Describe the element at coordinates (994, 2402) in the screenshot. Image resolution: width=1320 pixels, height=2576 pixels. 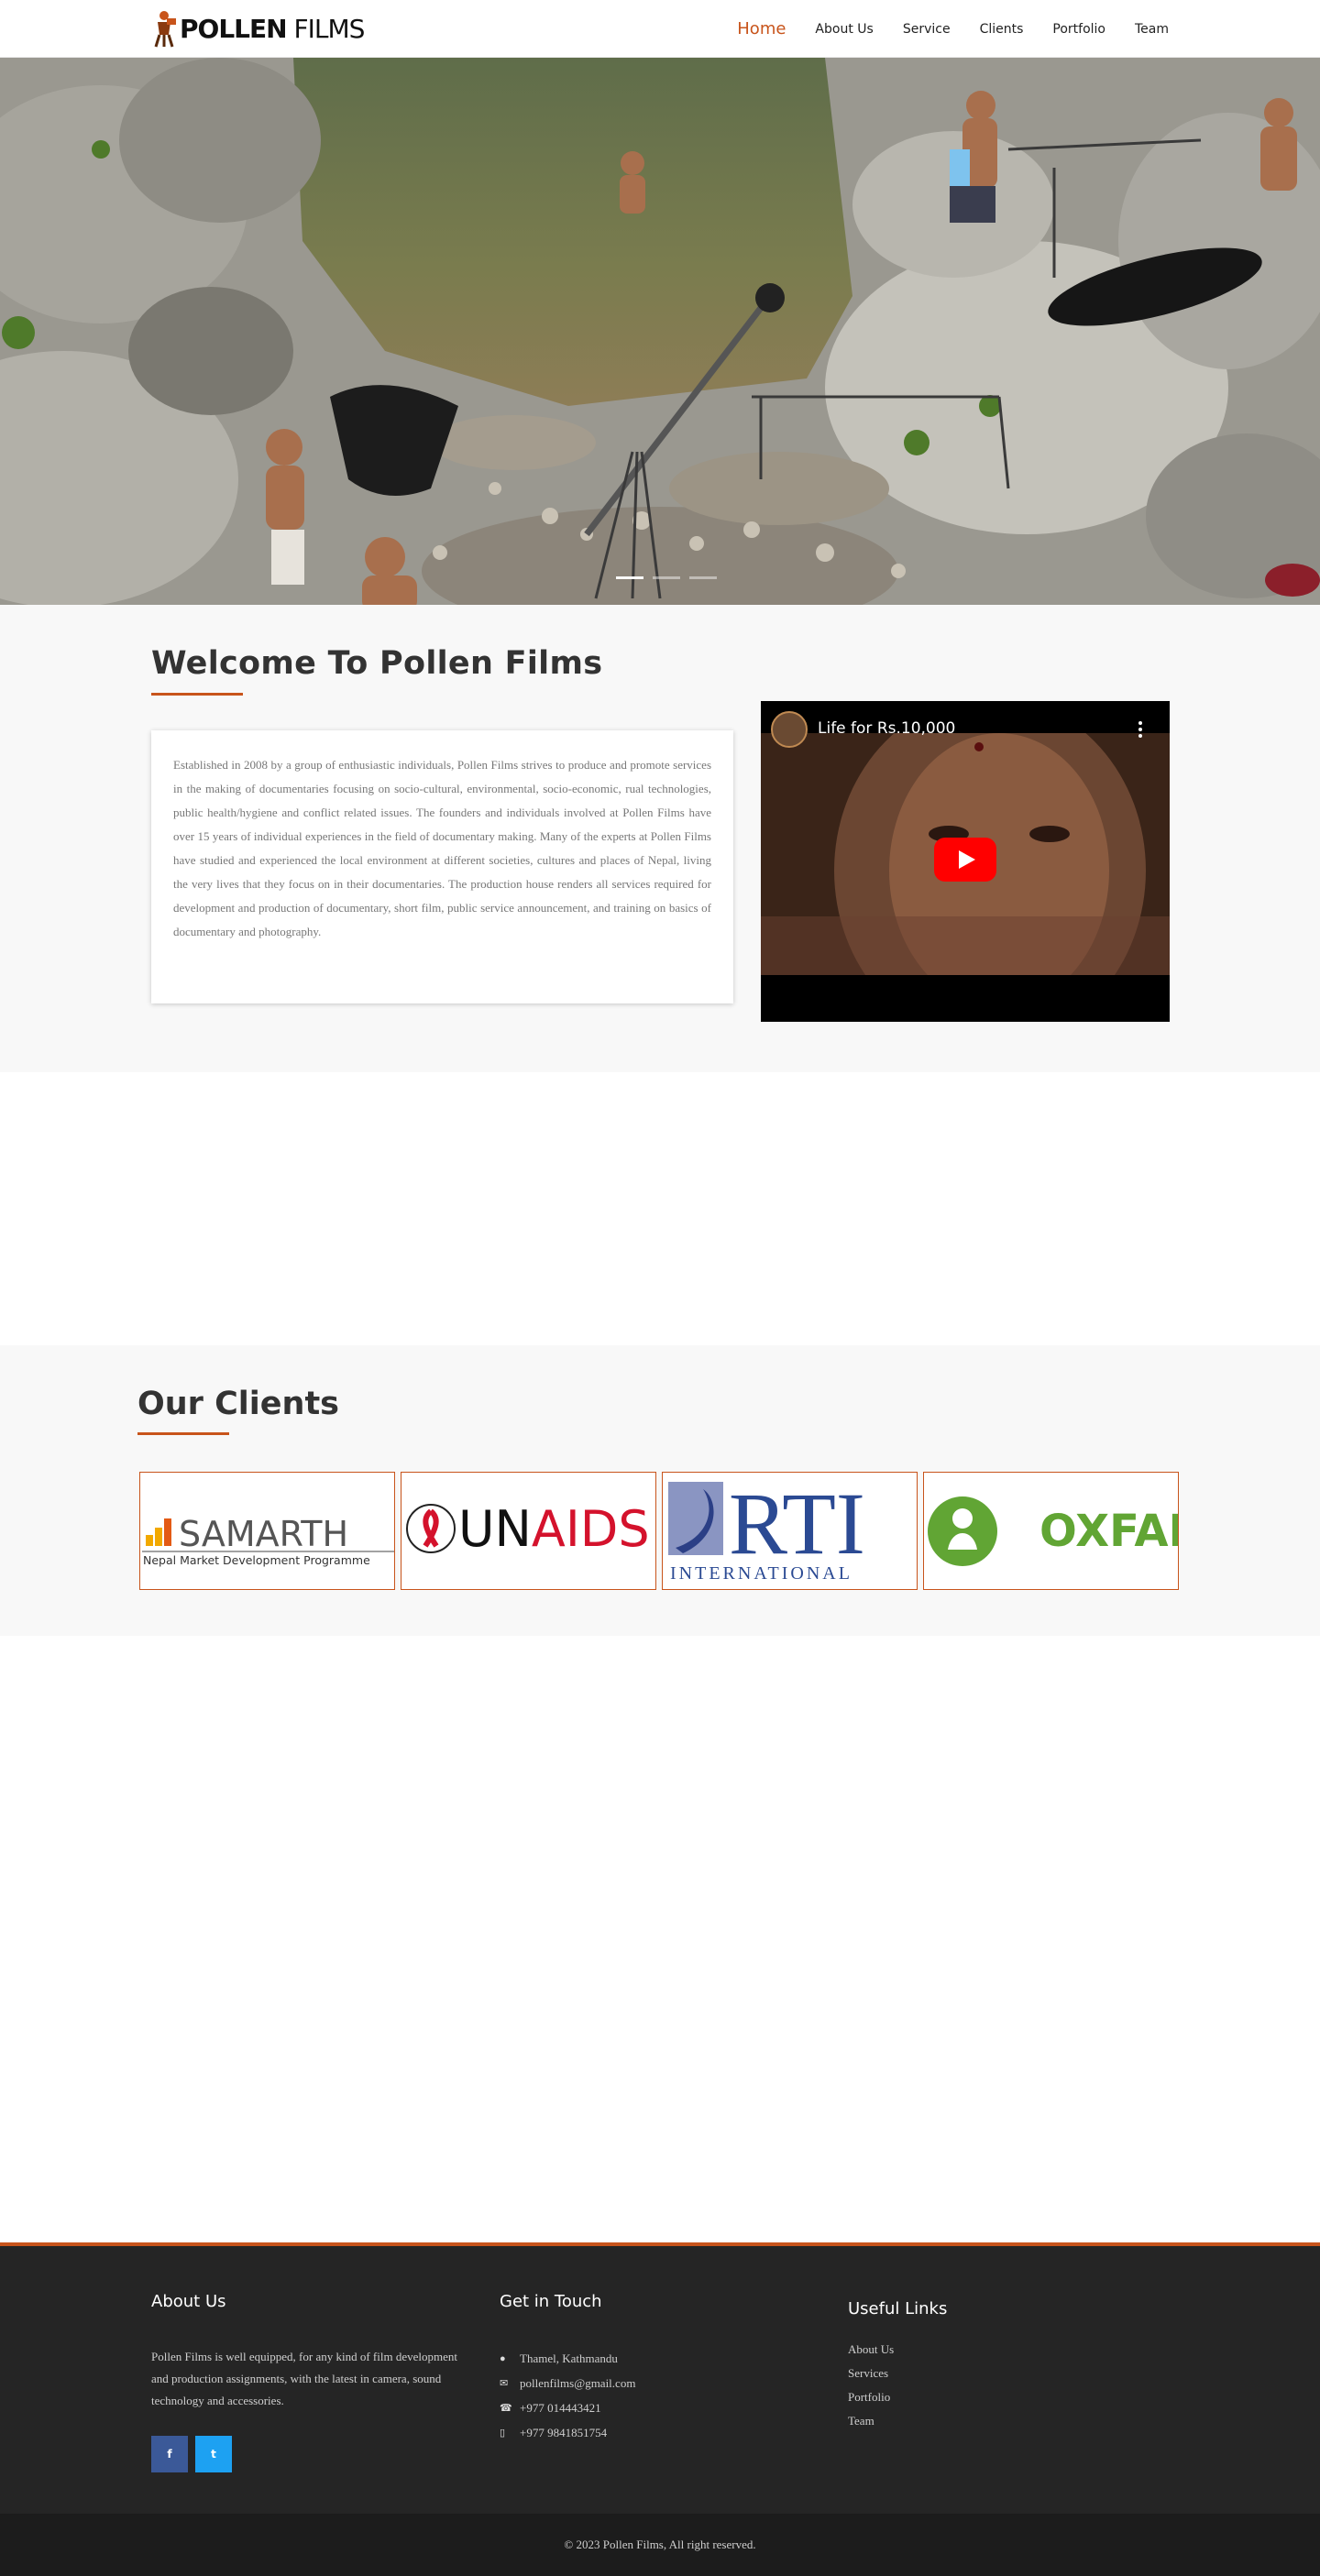
I see `footer-link-portfolio: Portfolio` at that location.